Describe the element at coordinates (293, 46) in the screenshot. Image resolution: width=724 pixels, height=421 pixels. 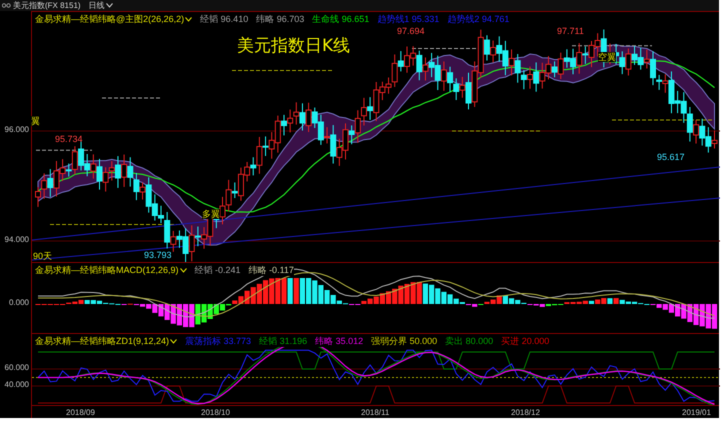
I see `chart-title: 美元指数日K线` at that location.